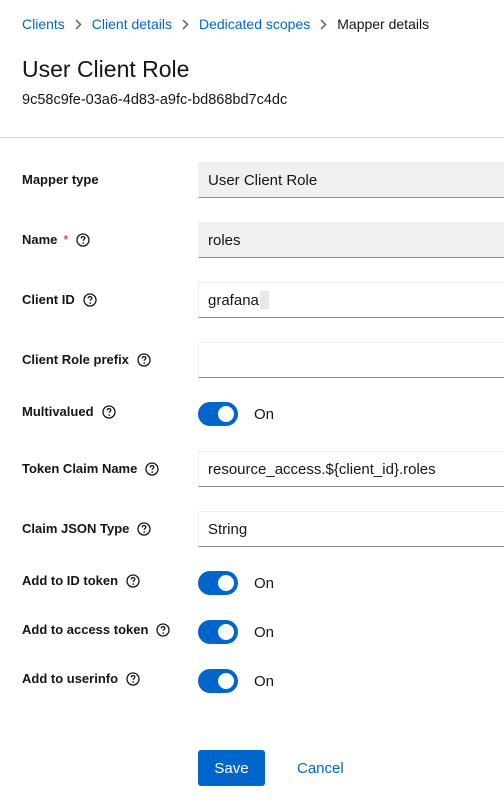 This screenshot has height=807, width=504. I want to click on breadcrumb-current: Mapper details, so click(383, 24).